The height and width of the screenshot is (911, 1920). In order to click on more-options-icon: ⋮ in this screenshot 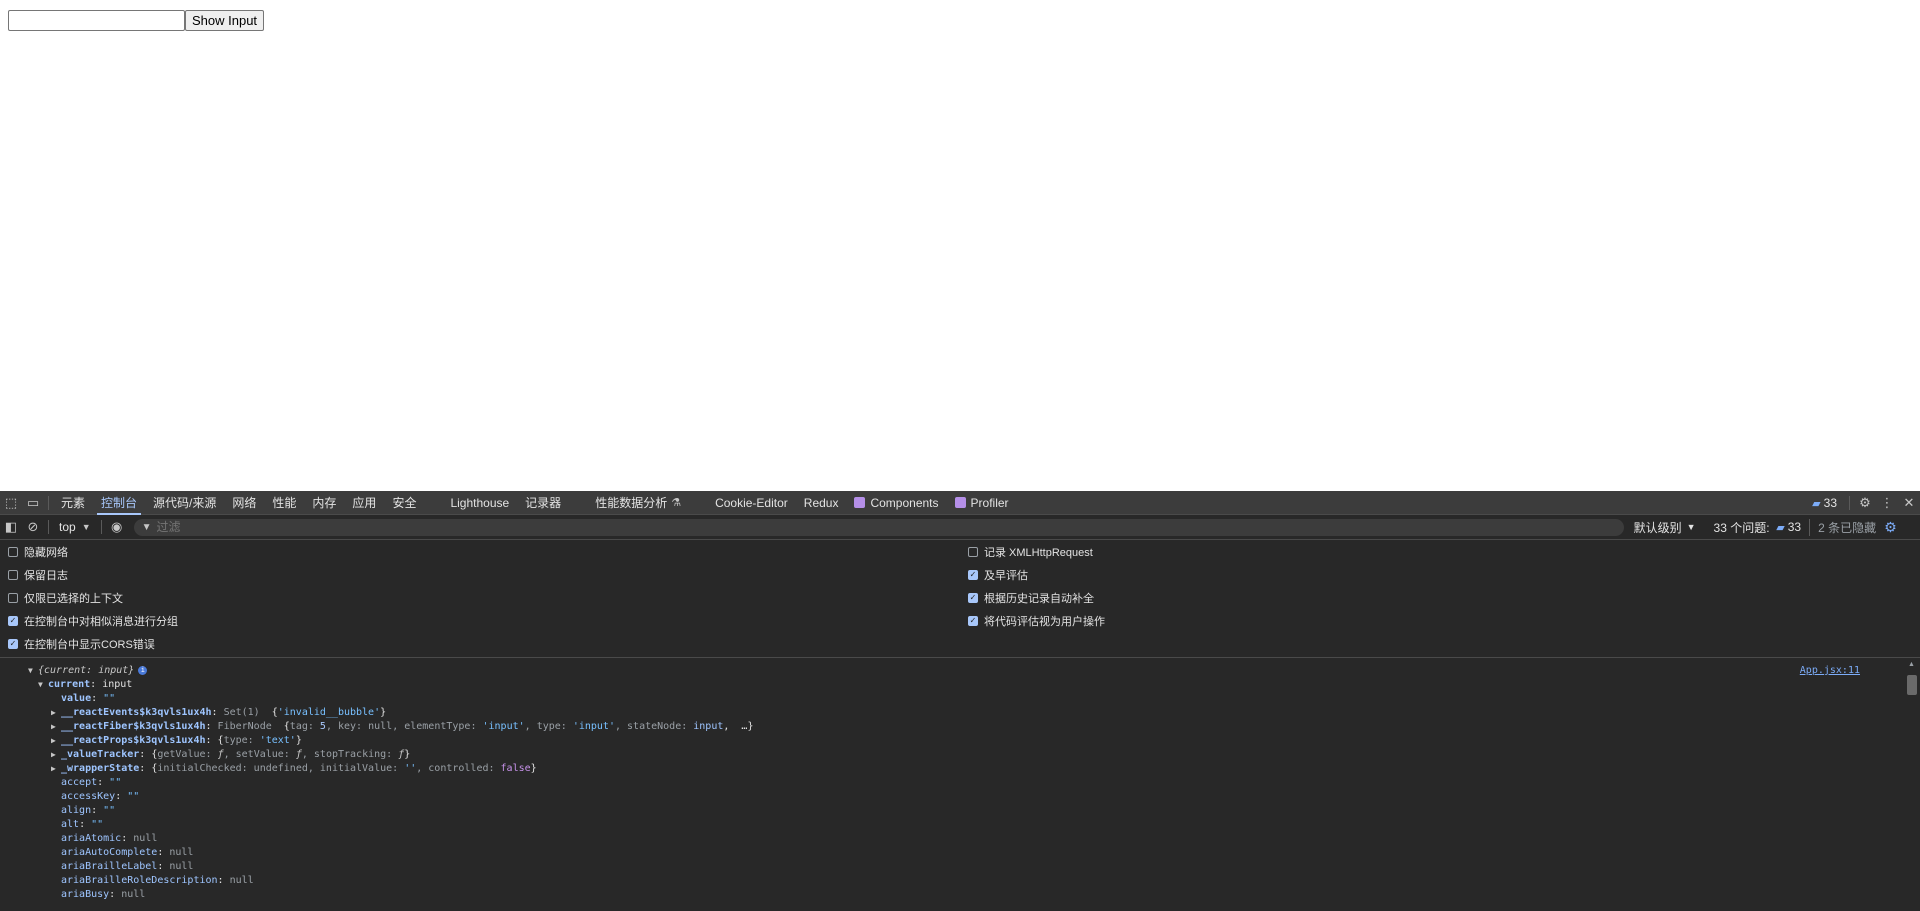, I will do `click(1887, 503)`.